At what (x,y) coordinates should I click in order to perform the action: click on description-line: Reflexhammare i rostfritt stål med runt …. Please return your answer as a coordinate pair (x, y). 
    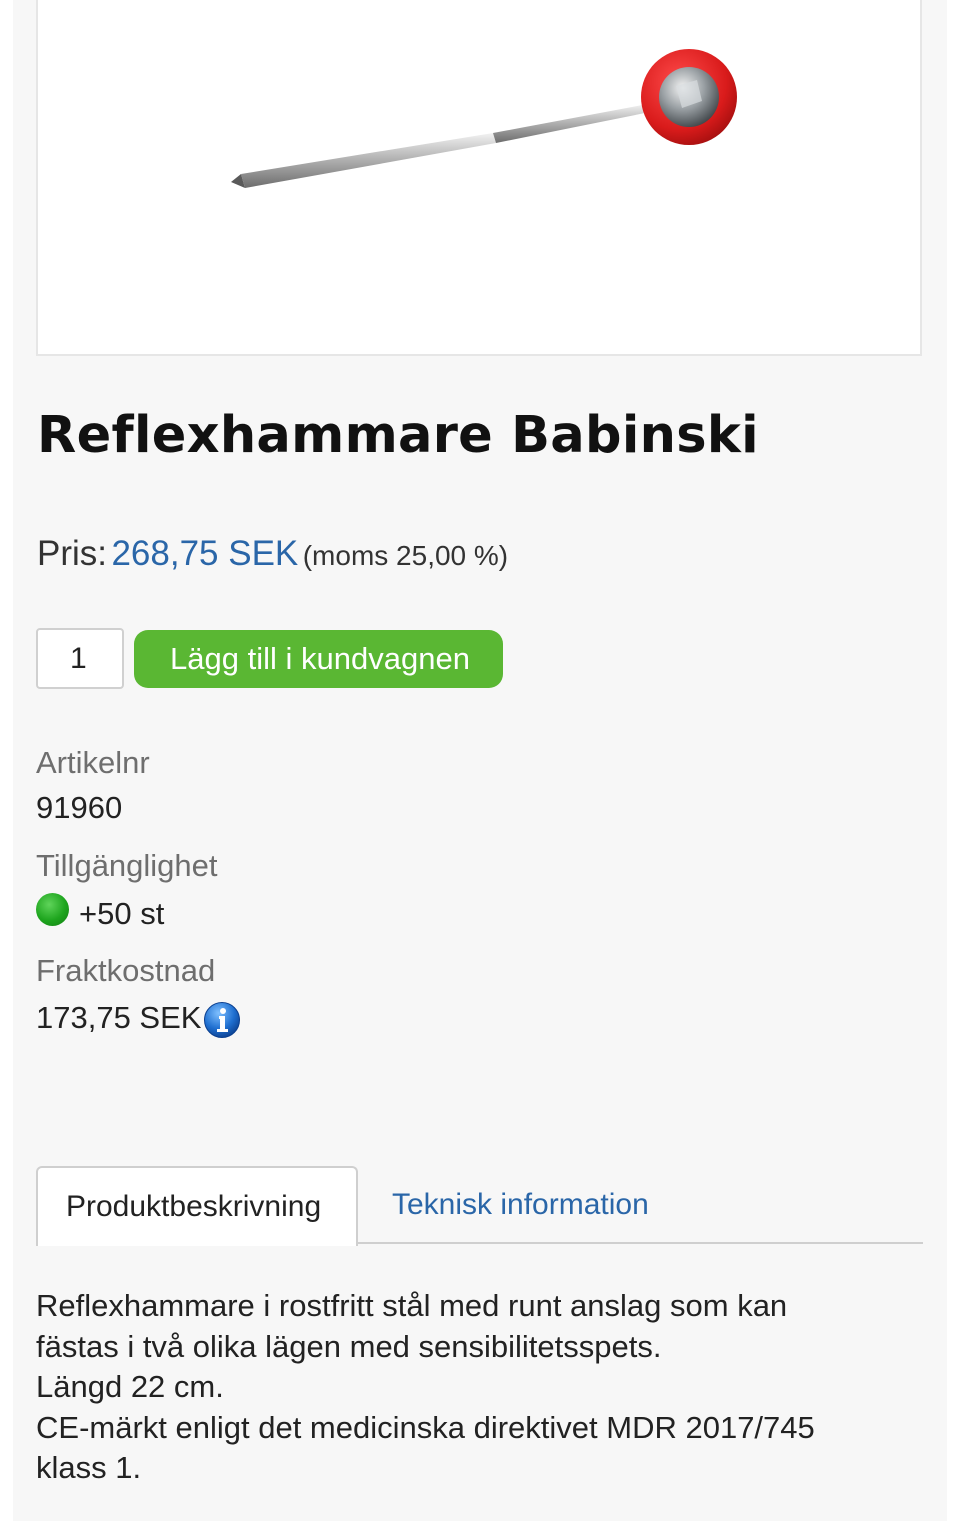
    Looking at the image, I should click on (412, 1305).